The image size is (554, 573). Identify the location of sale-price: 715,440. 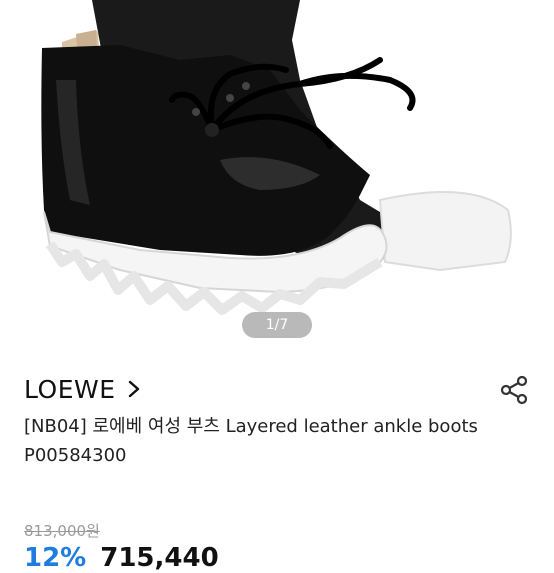
(159, 558).